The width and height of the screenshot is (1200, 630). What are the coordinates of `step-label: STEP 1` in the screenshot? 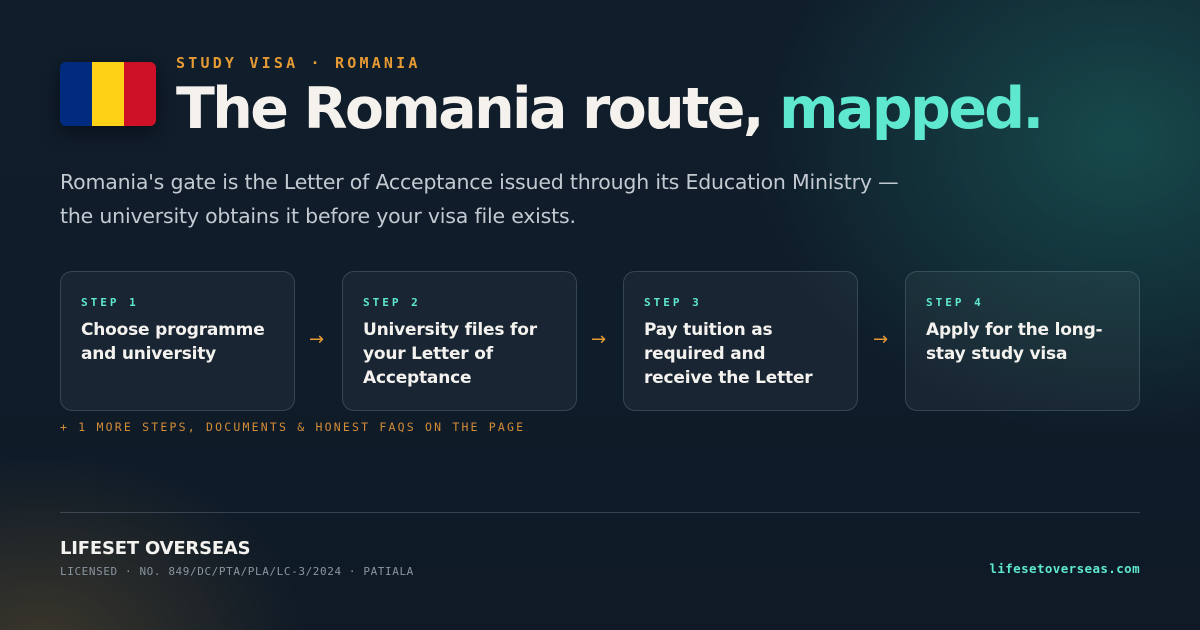 It's located at (110, 302).